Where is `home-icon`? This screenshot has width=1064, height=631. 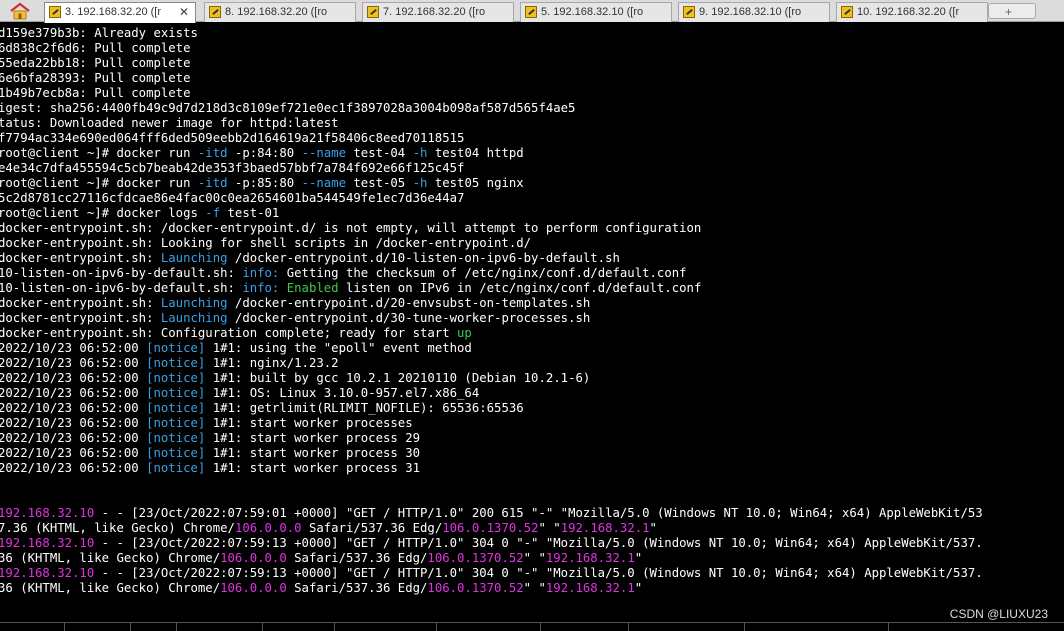 home-icon is located at coordinates (20, 11).